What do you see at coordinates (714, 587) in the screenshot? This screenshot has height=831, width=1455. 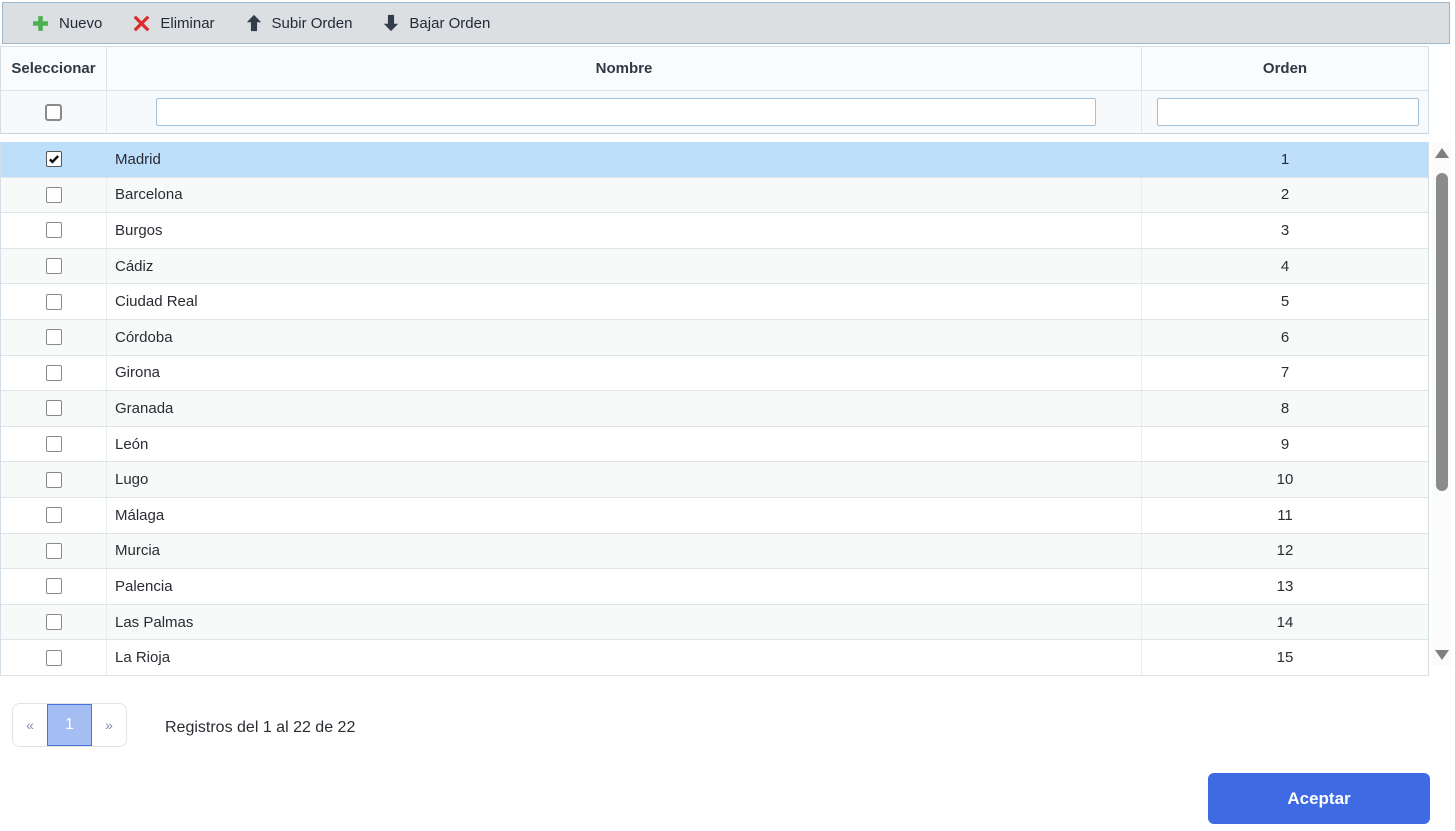 I see `table-row: Palencia 13` at bounding box center [714, 587].